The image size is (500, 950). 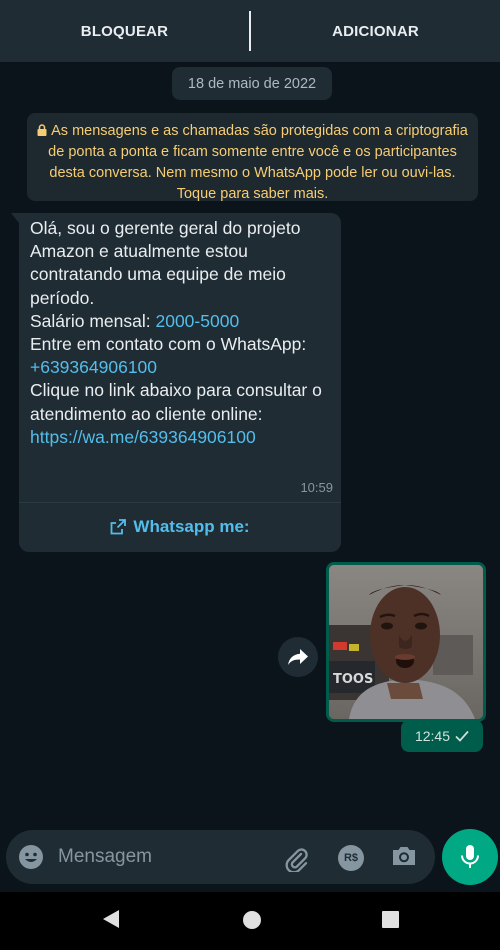 What do you see at coordinates (197, 321) in the screenshot?
I see `salary-value: 2000-5000` at bounding box center [197, 321].